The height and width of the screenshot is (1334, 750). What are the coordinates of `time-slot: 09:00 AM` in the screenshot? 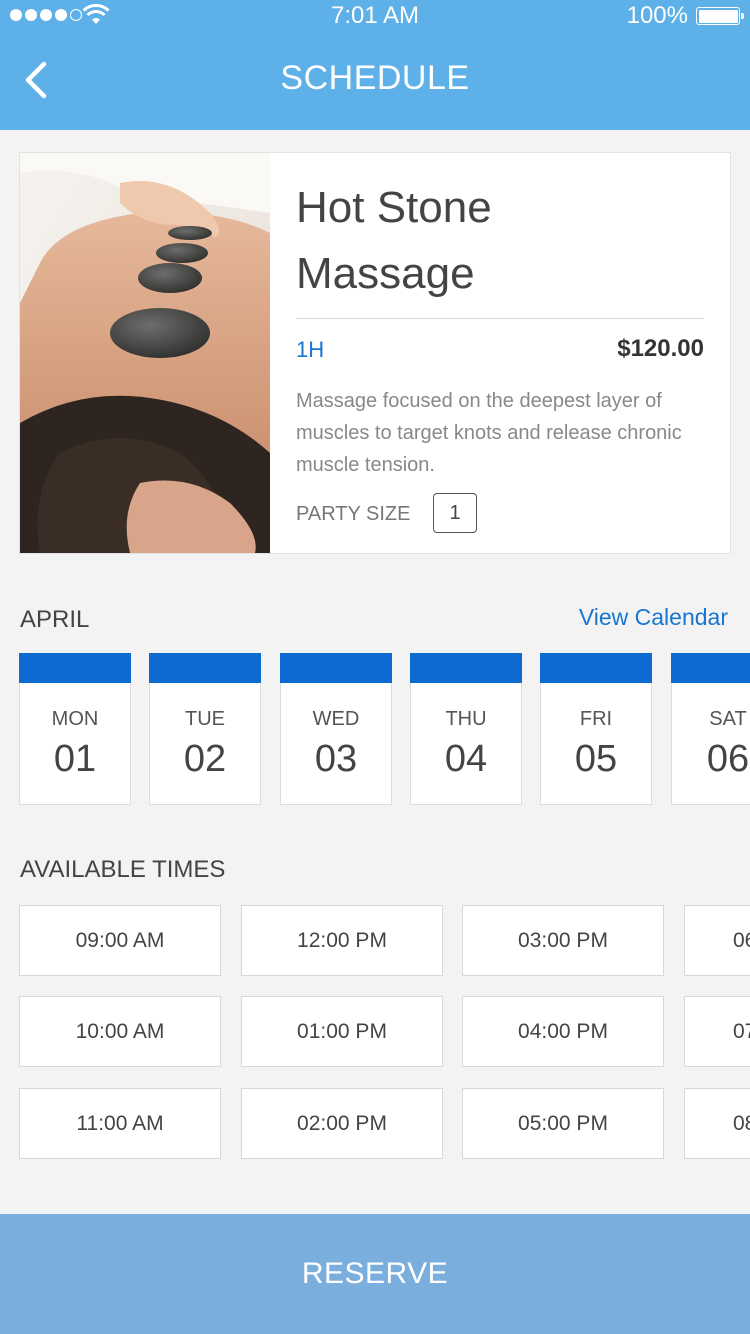 It's located at (120, 940).